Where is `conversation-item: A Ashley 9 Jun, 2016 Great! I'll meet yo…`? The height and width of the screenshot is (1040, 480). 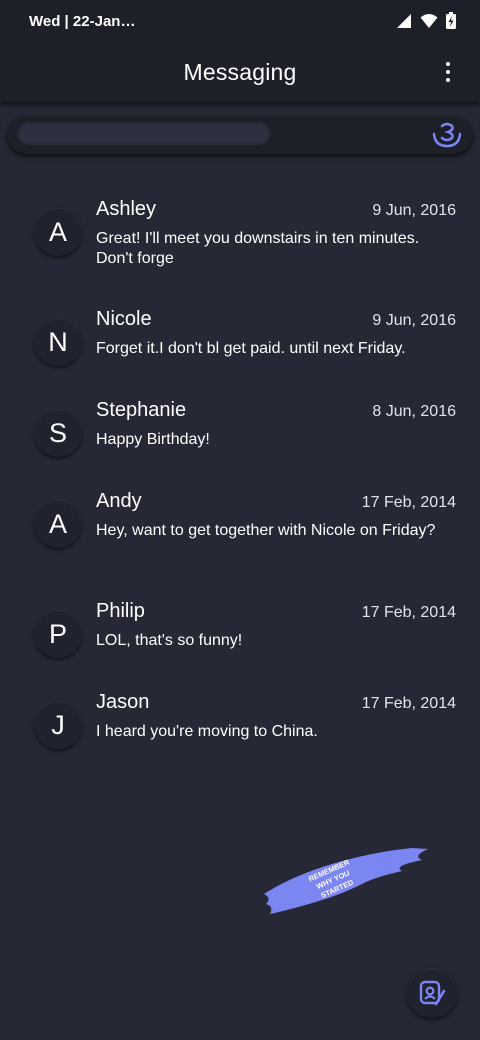
conversation-item: A Ashley 9 Jun, 2016 Great! I'll meet yo… is located at coordinates (240, 232).